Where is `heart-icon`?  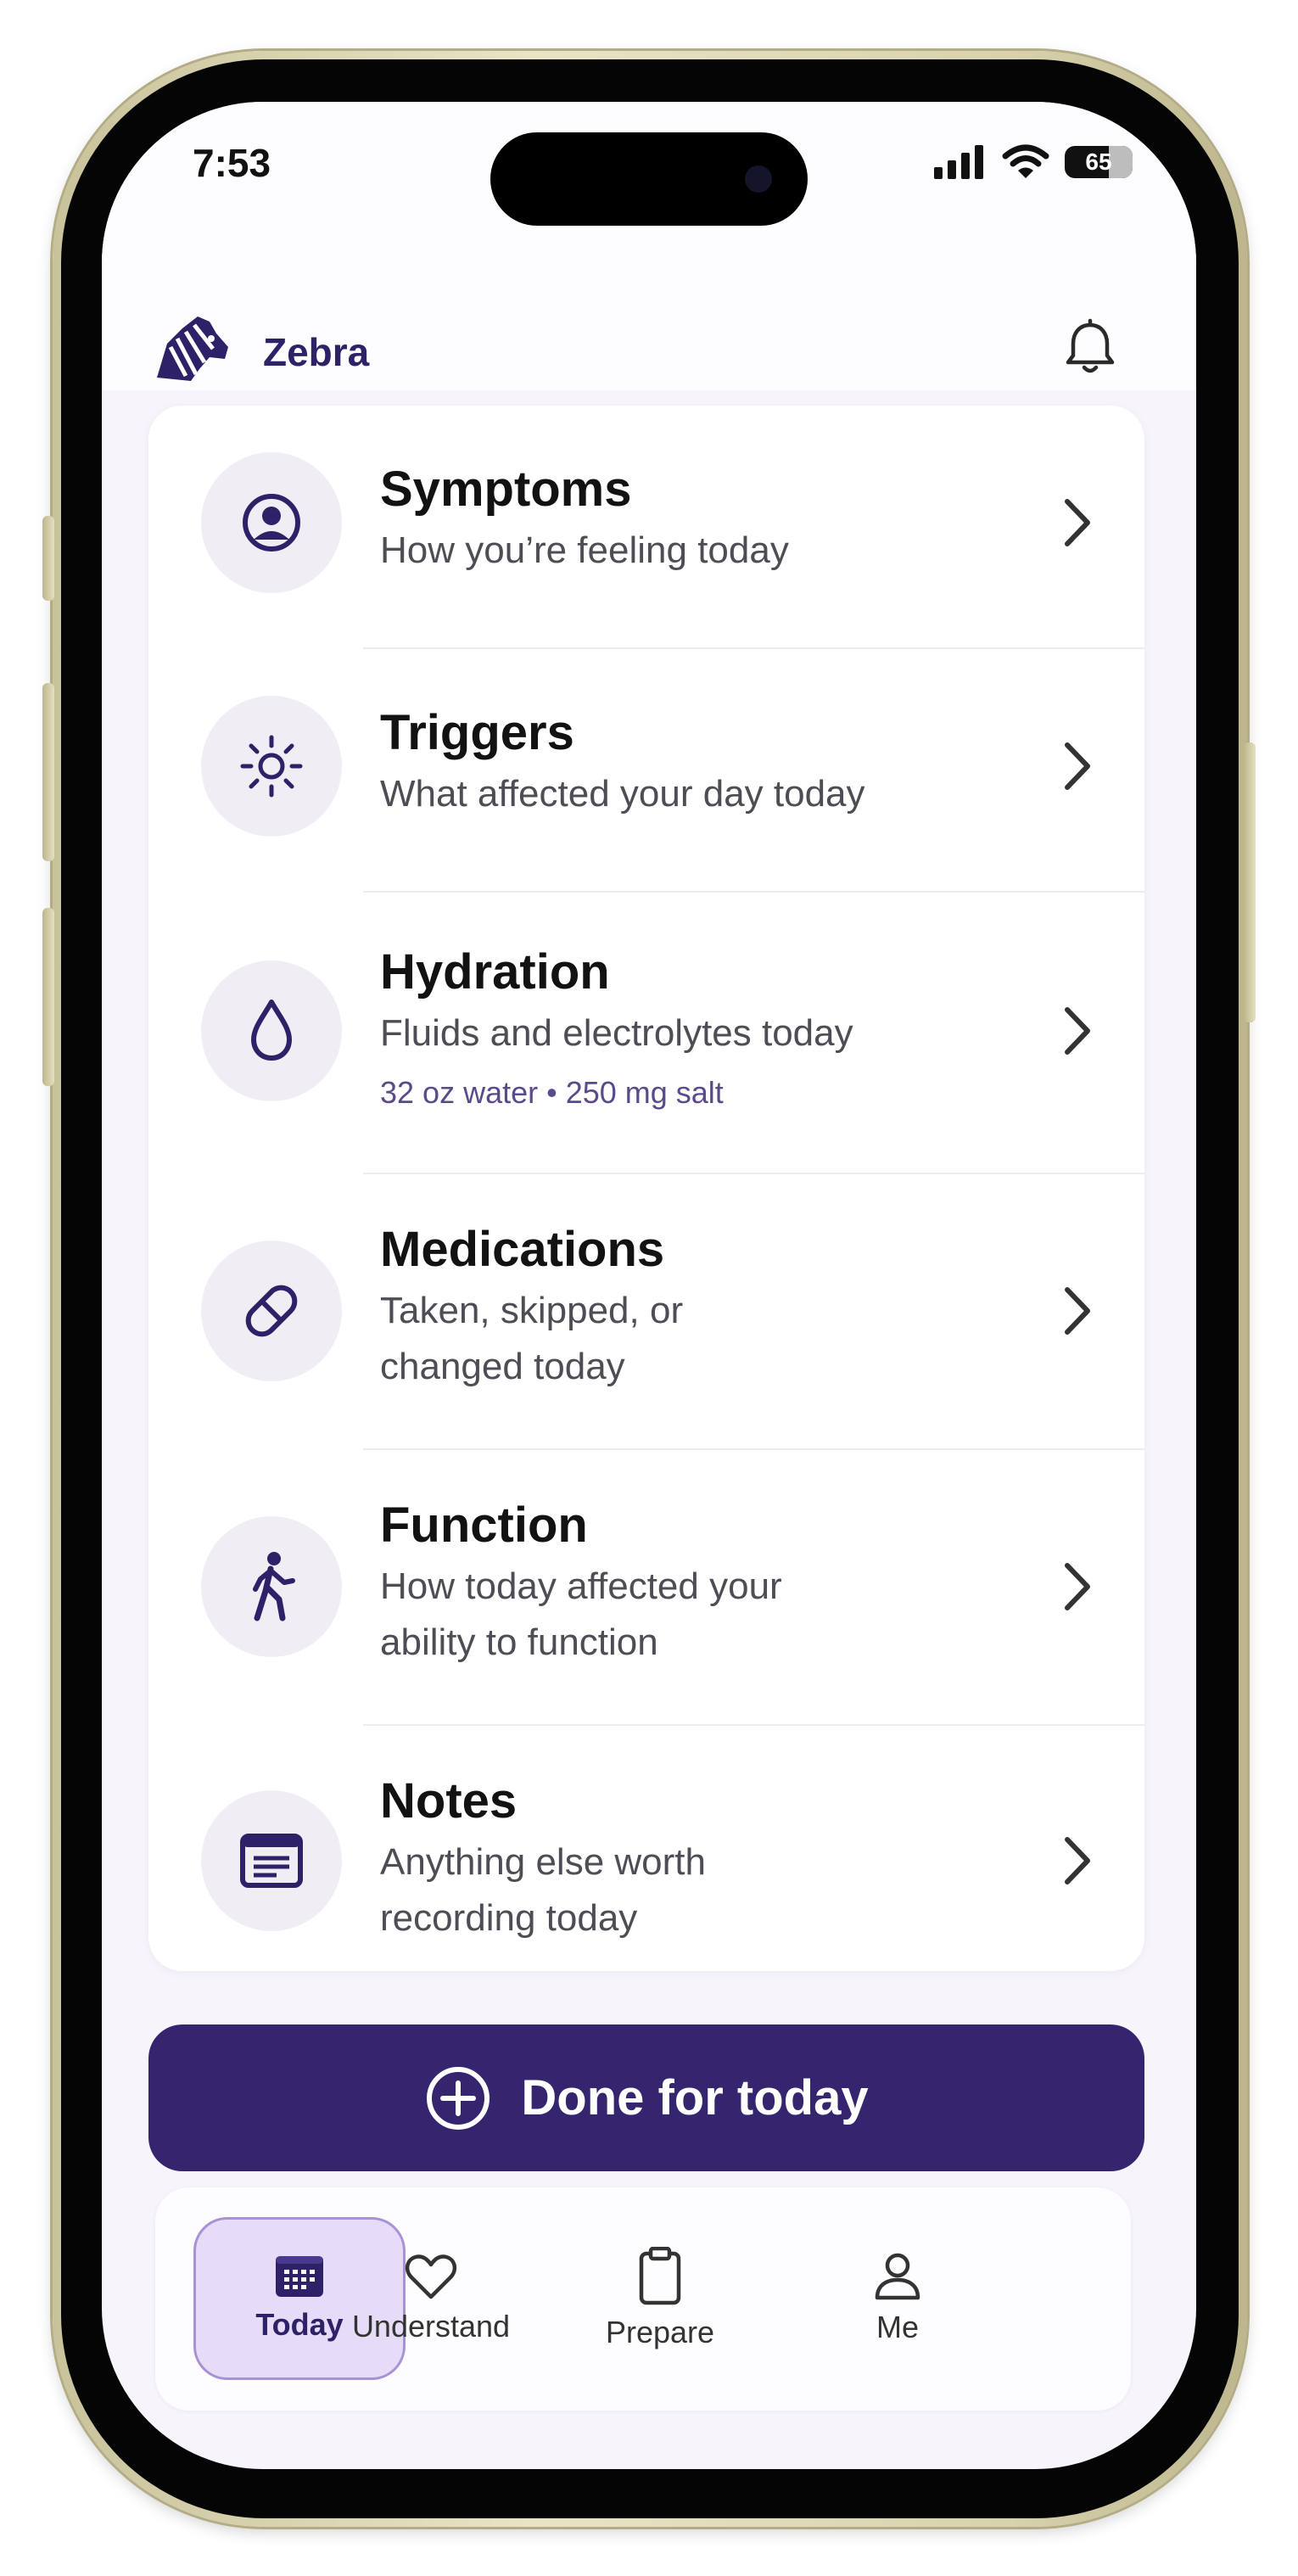 heart-icon is located at coordinates (431, 2277).